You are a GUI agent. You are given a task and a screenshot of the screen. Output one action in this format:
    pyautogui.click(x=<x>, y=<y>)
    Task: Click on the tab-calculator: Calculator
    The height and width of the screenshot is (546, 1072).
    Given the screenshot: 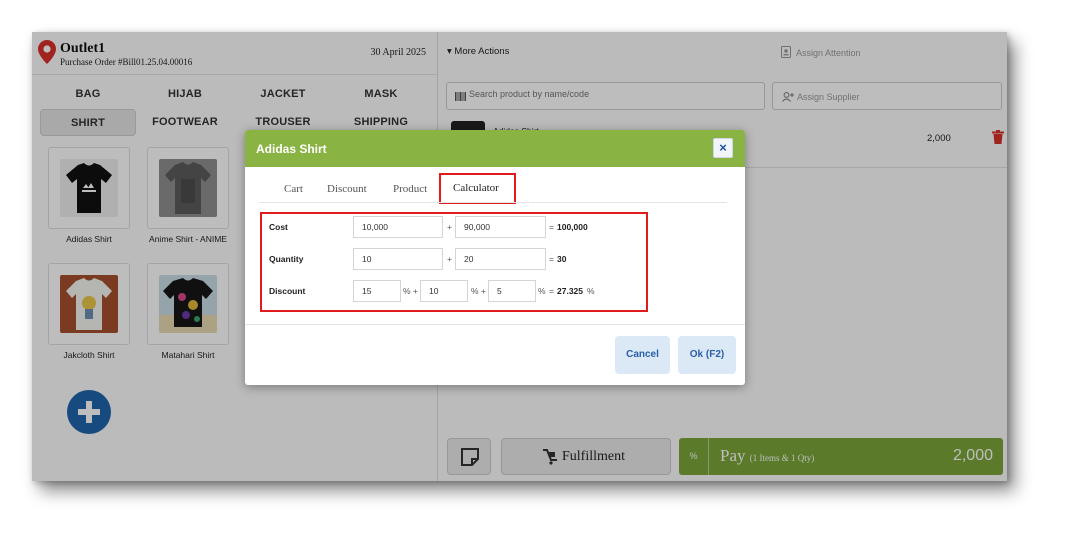 What is the action you would take?
    pyautogui.click(x=476, y=188)
    